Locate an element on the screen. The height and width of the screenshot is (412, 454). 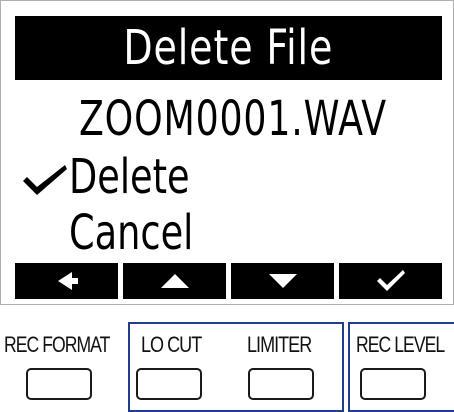
function-key-bar is located at coordinates (228, 281).